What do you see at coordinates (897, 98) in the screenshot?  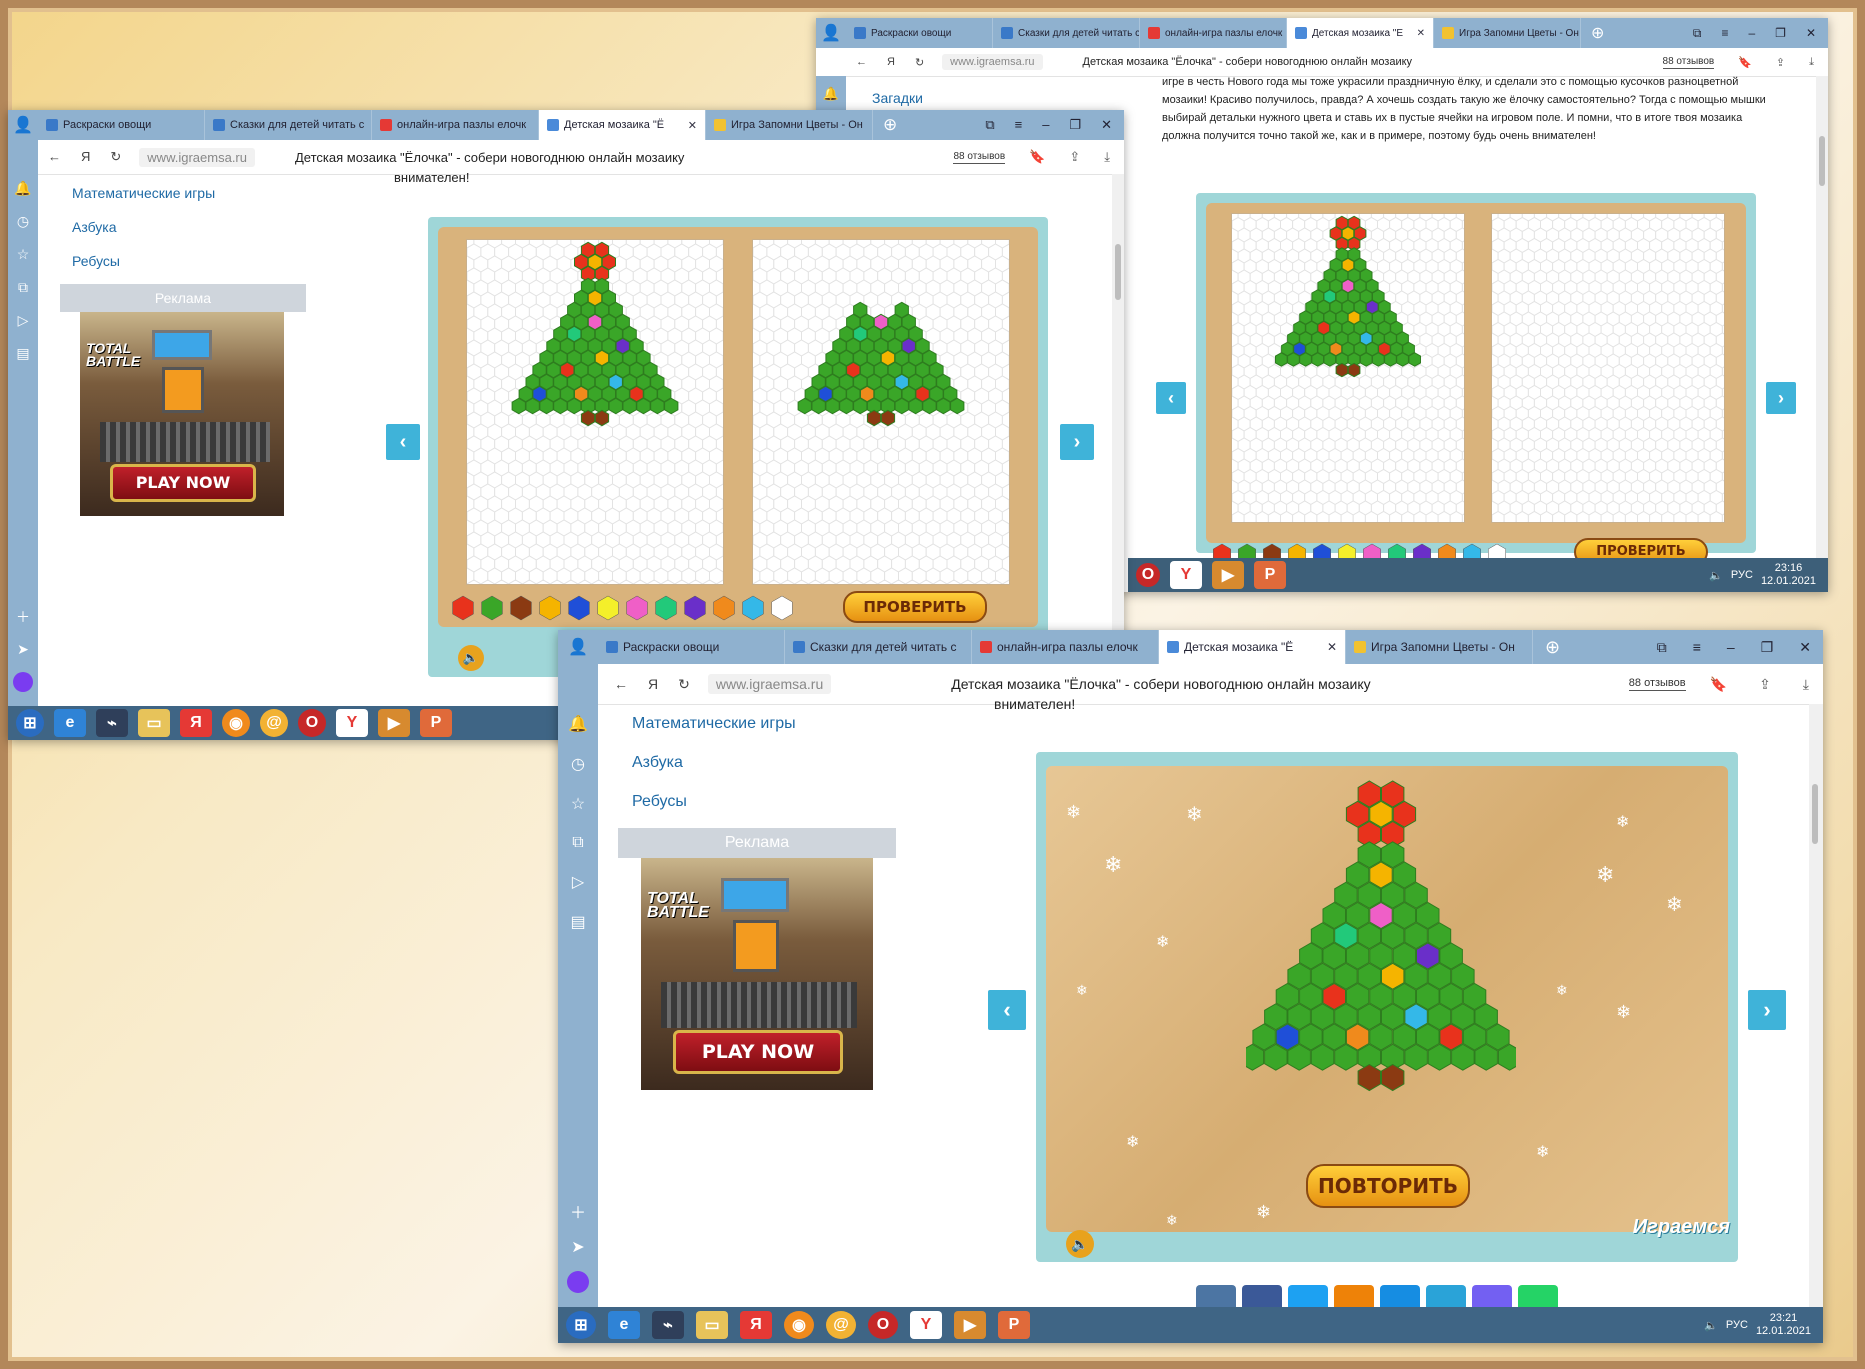 I see `menu-item: Загадки` at bounding box center [897, 98].